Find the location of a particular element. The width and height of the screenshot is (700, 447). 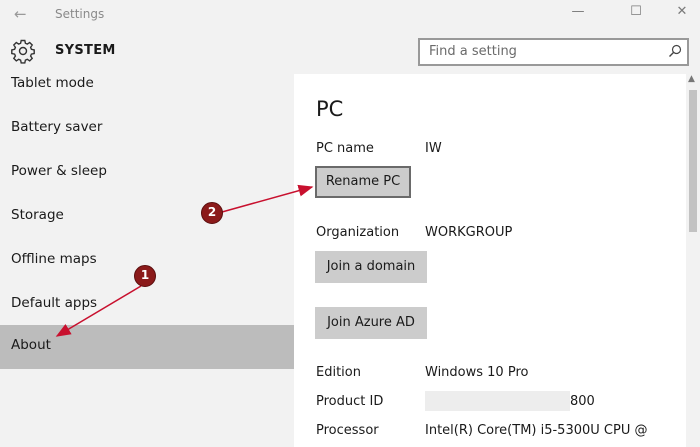

sidebar-item-label: Battery saver is located at coordinates (57, 127).